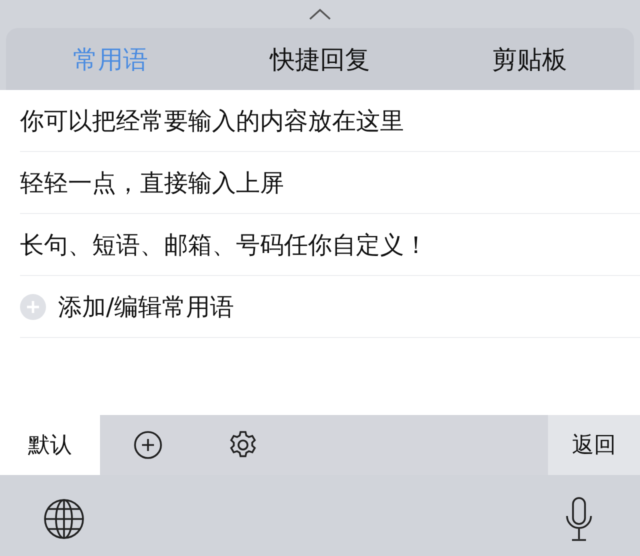 The image size is (640, 556). What do you see at coordinates (146, 306) in the screenshot?
I see `add-edit-phrases-link: 添加/编辑常用语` at bounding box center [146, 306].